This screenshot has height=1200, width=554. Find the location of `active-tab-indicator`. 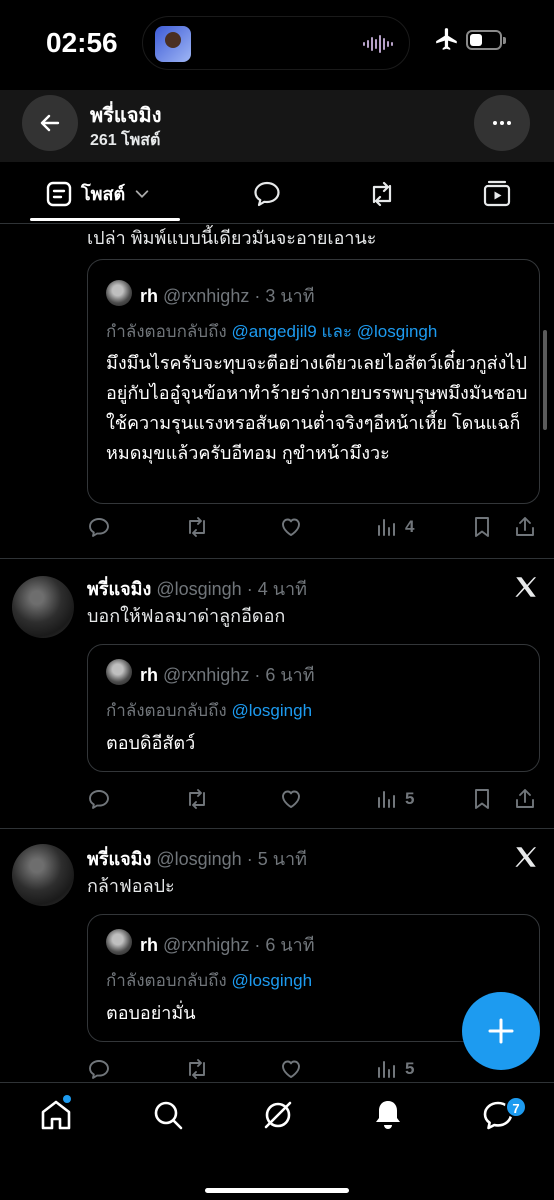

active-tab-indicator is located at coordinates (105, 219).